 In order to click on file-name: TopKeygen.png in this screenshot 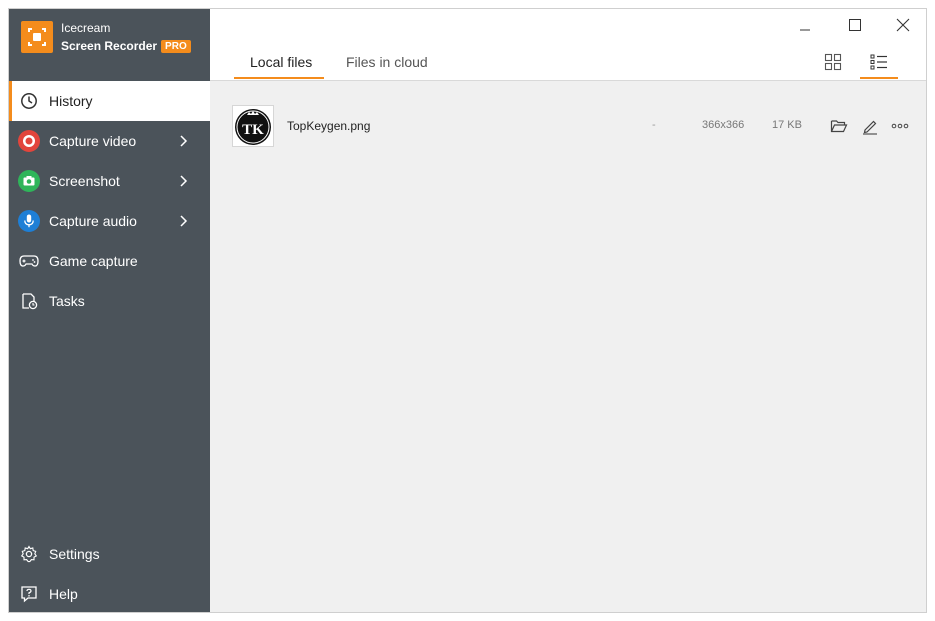, I will do `click(328, 126)`.